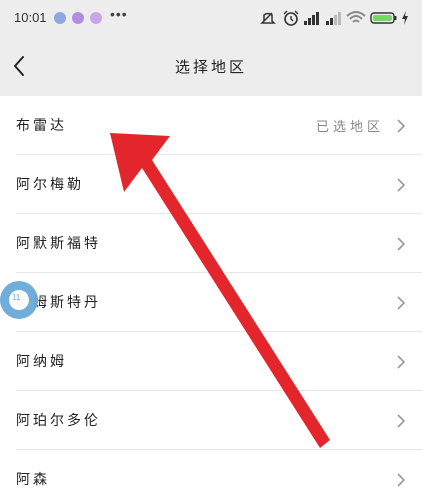 The image size is (422, 496). I want to click on region-label: 布雷达, so click(41, 126).